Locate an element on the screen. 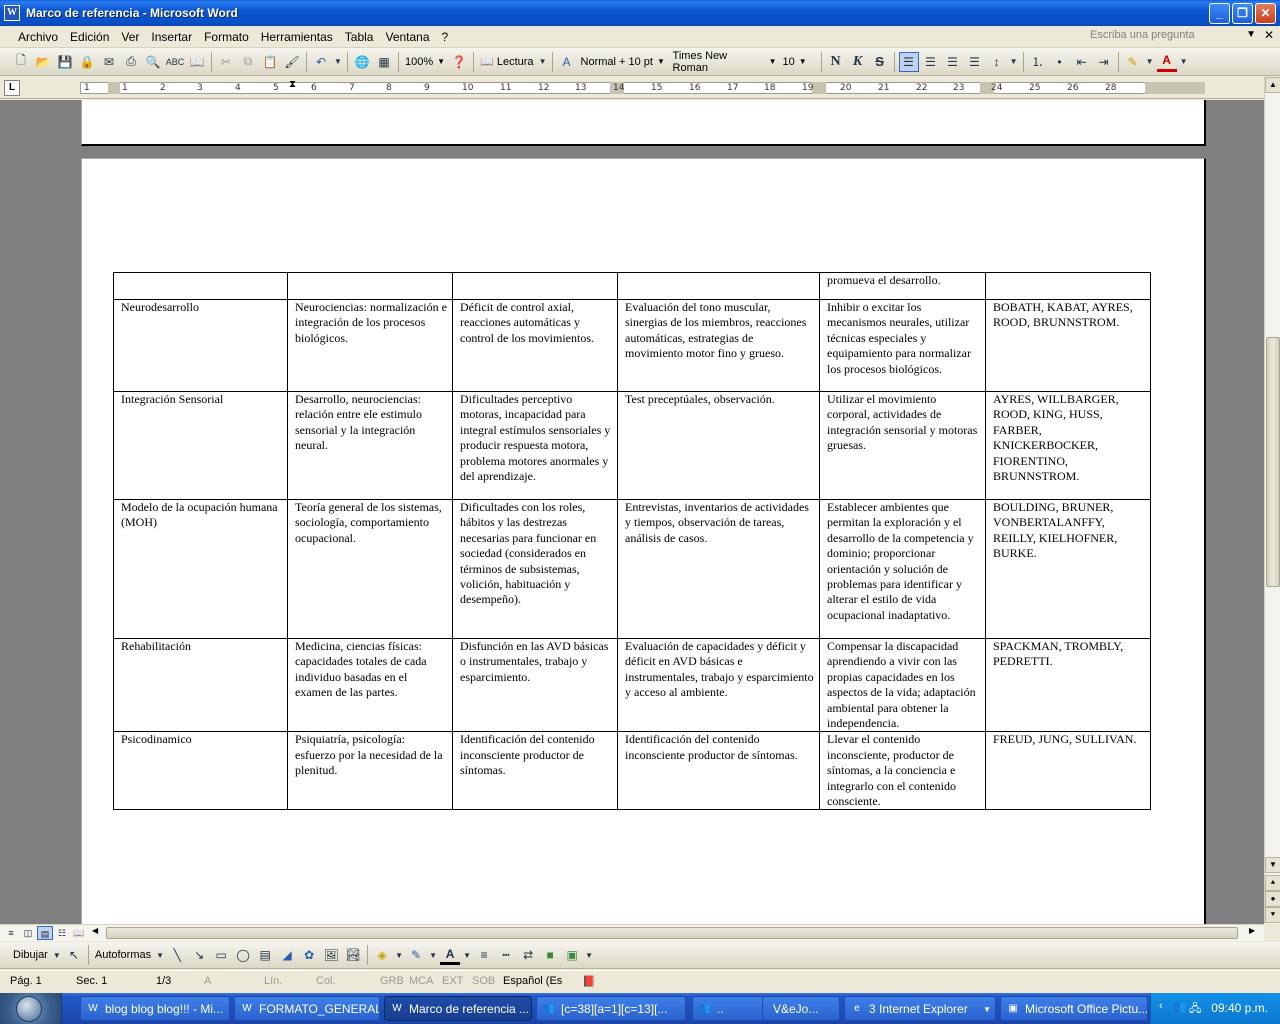  font-color-icon: A is located at coordinates (1166, 62).